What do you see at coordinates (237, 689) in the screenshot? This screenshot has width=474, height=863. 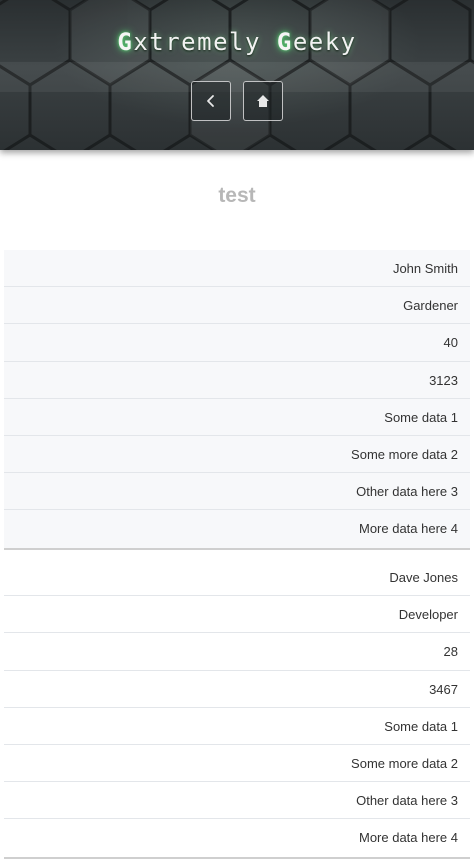 I see `field-number: 3467` at bounding box center [237, 689].